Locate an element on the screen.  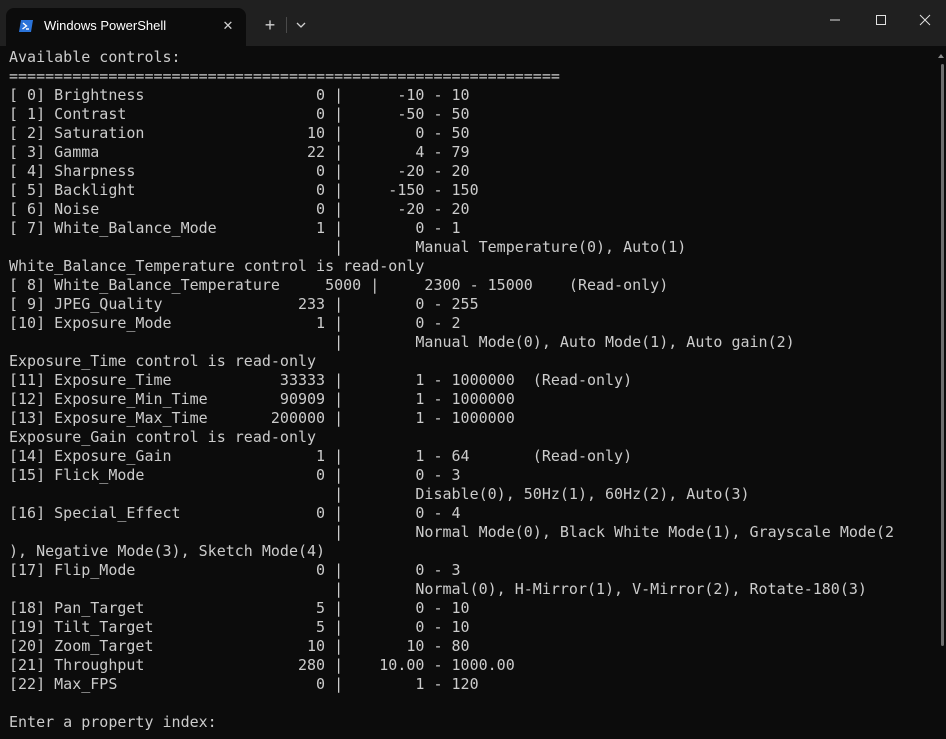
terminal-line: [10] Exposure_Mode 1 | 0 - 2 is located at coordinates (235, 323).